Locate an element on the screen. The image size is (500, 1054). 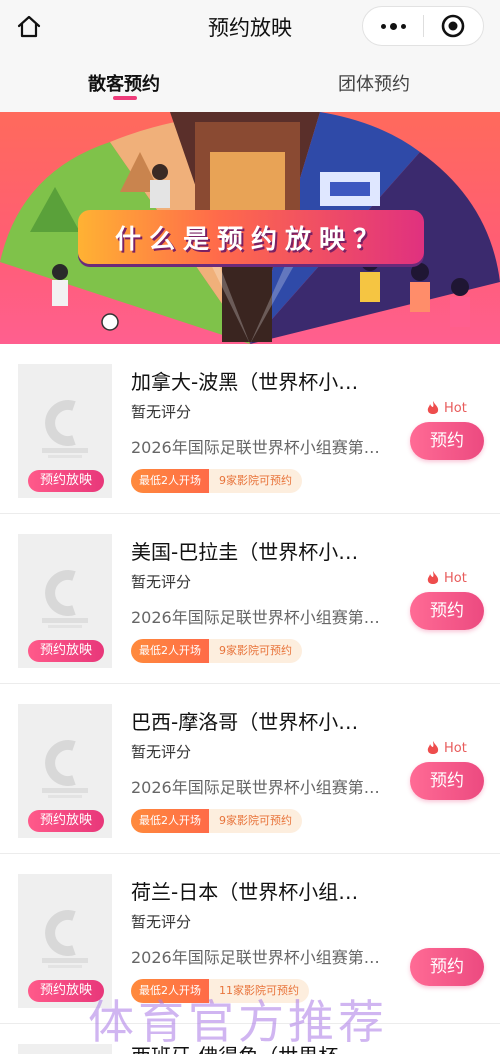
mini-program-capsule is located at coordinates (423, 26).